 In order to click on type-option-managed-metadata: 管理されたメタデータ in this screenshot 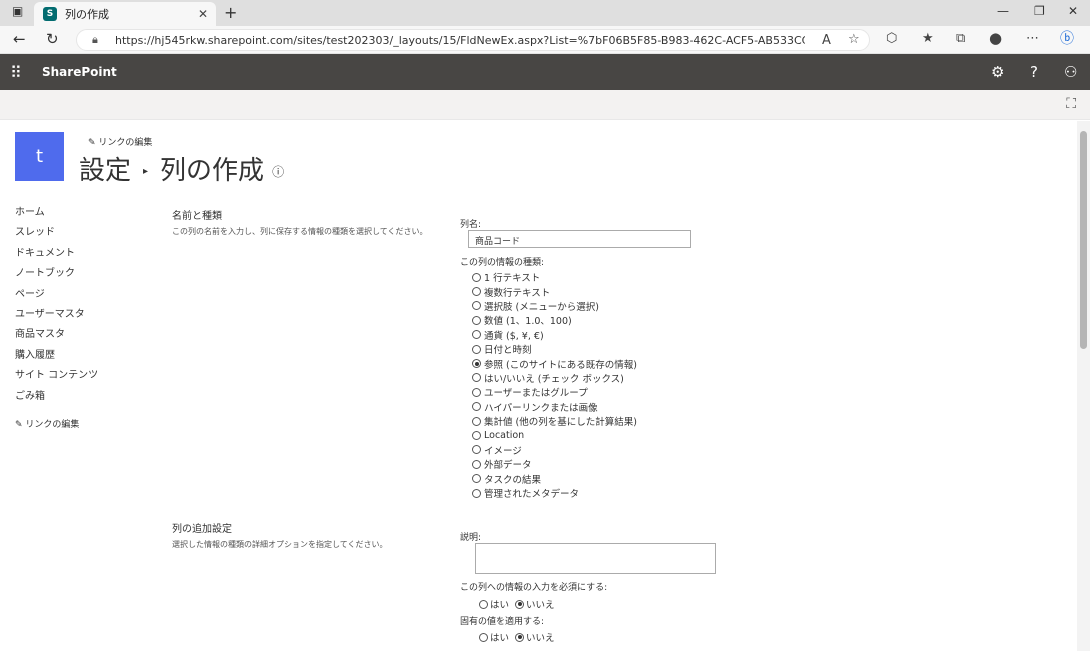, I will do `click(554, 493)`.